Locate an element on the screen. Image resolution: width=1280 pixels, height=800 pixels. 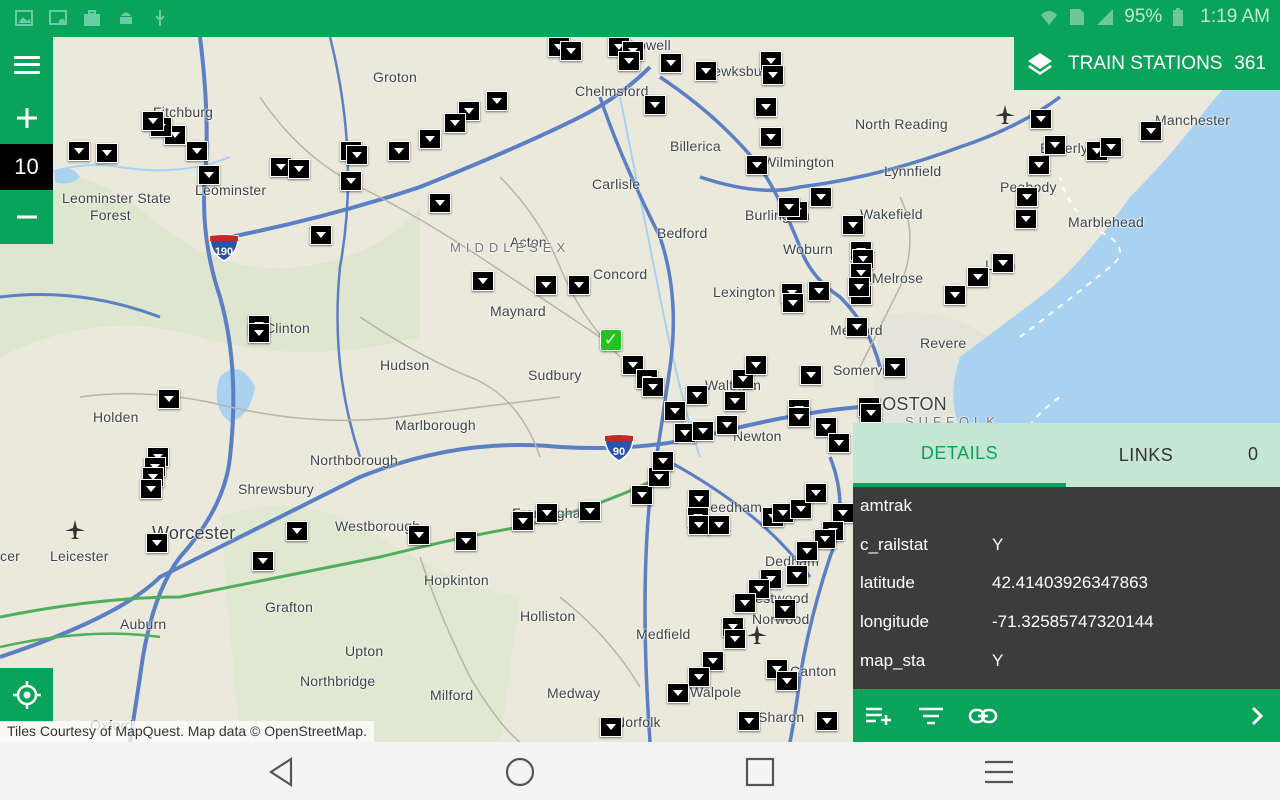
tab-links: LINKS is located at coordinates (1146, 455).